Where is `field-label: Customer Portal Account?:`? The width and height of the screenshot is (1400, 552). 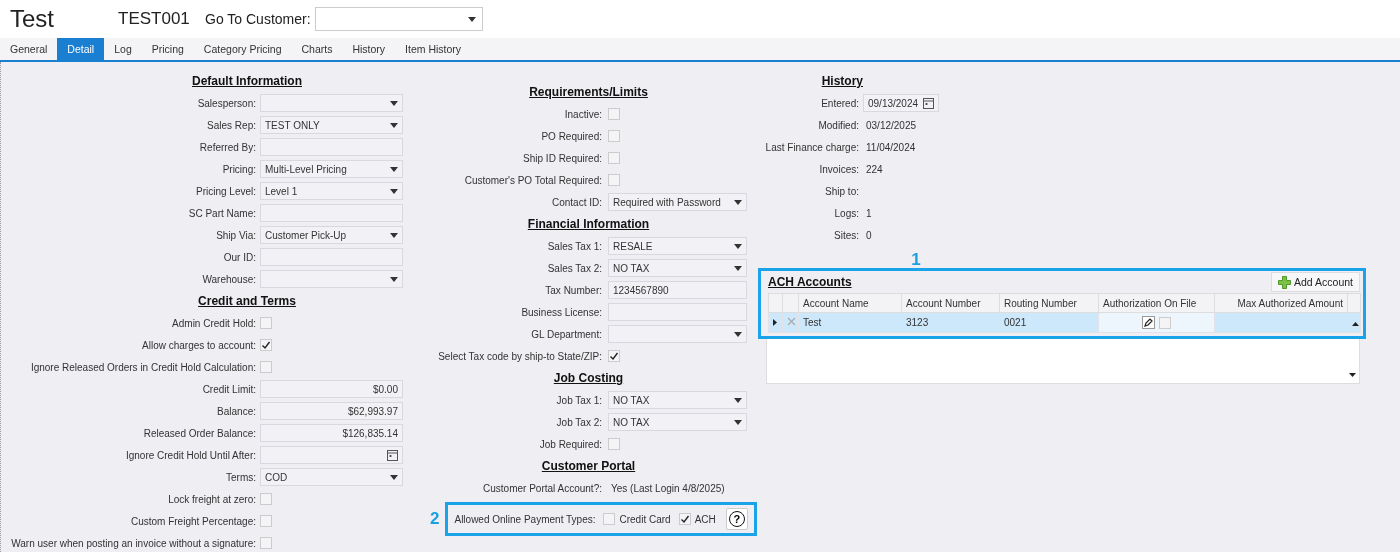
field-label: Customer Portal Account?: is located at coordinates (542, 488).